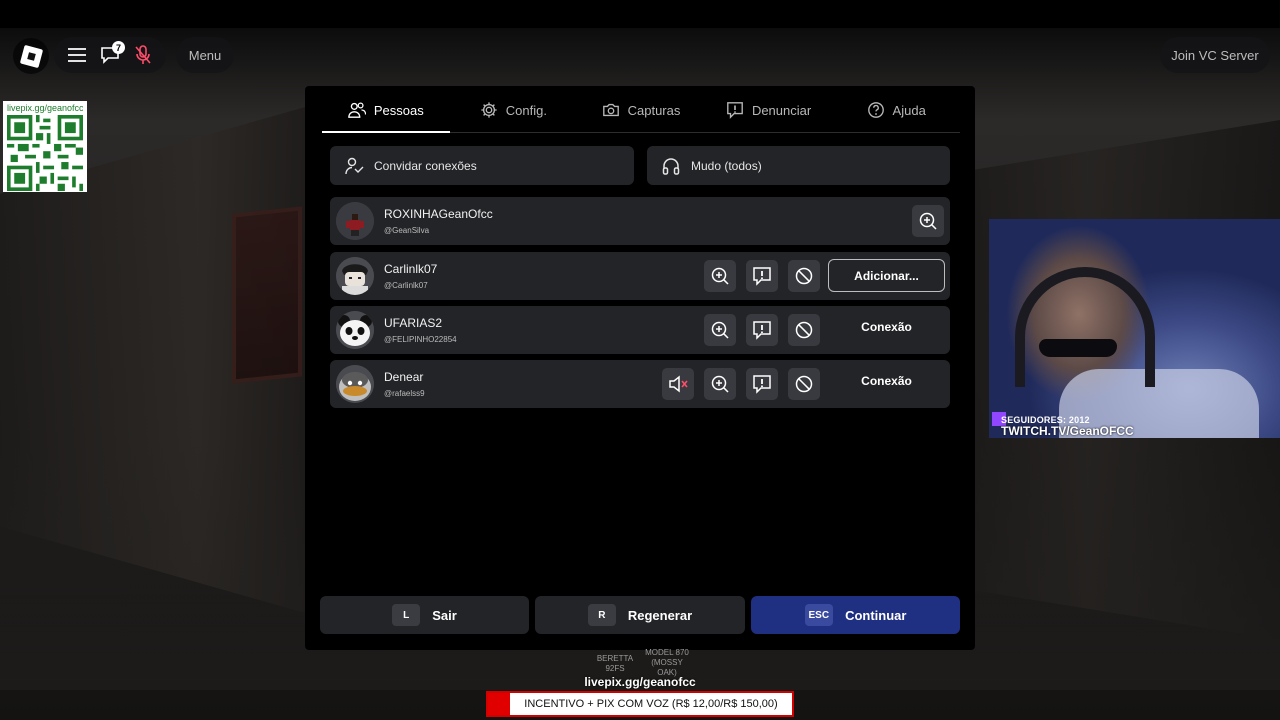  I want to click on webcam-overlay: SEGUIDORES: 2012 TWITCH.TV/GeanOFCC, so click(1134, 328).